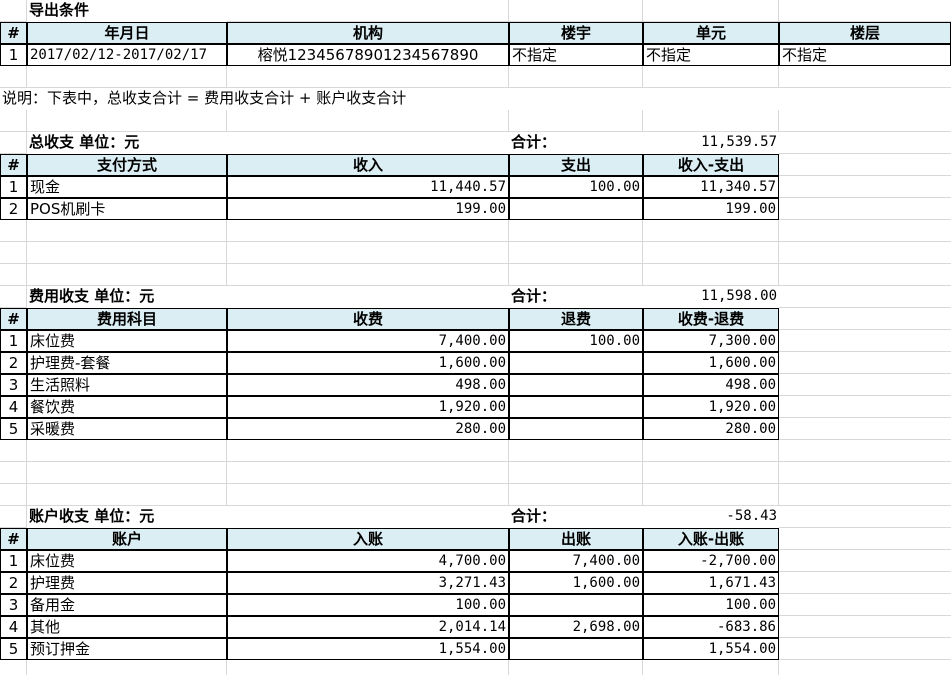 This screenshot has width=951, height=675. Describe the element at coordinates (127, 319) in the screenshot. I see `header-cell: 费用科目` at that location.